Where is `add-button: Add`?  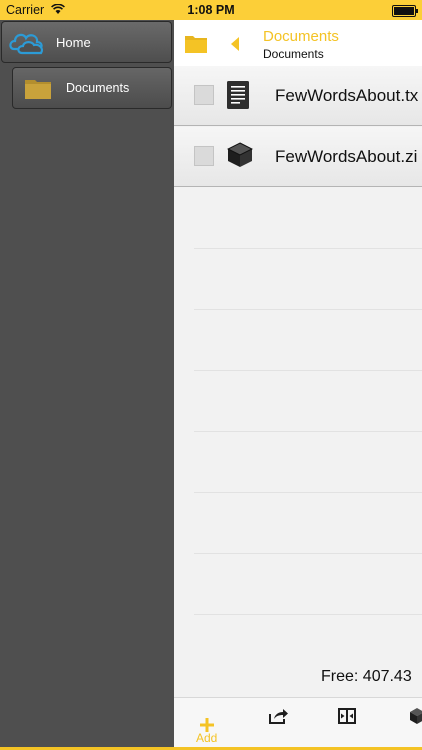 add-button: Add is located at coordinates (208, 723).